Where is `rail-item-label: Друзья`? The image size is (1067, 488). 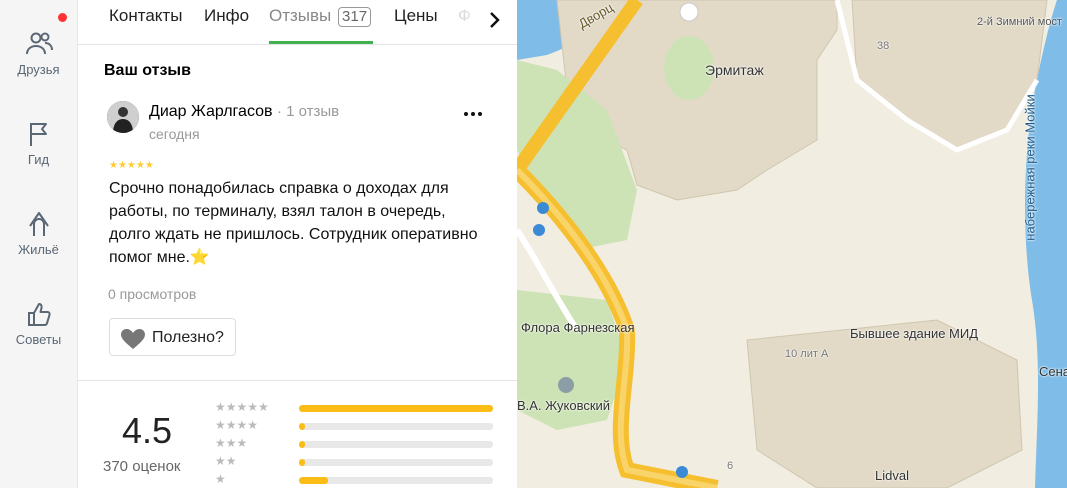 rail-item-label: Друзья is located at coordinates (38, 69).